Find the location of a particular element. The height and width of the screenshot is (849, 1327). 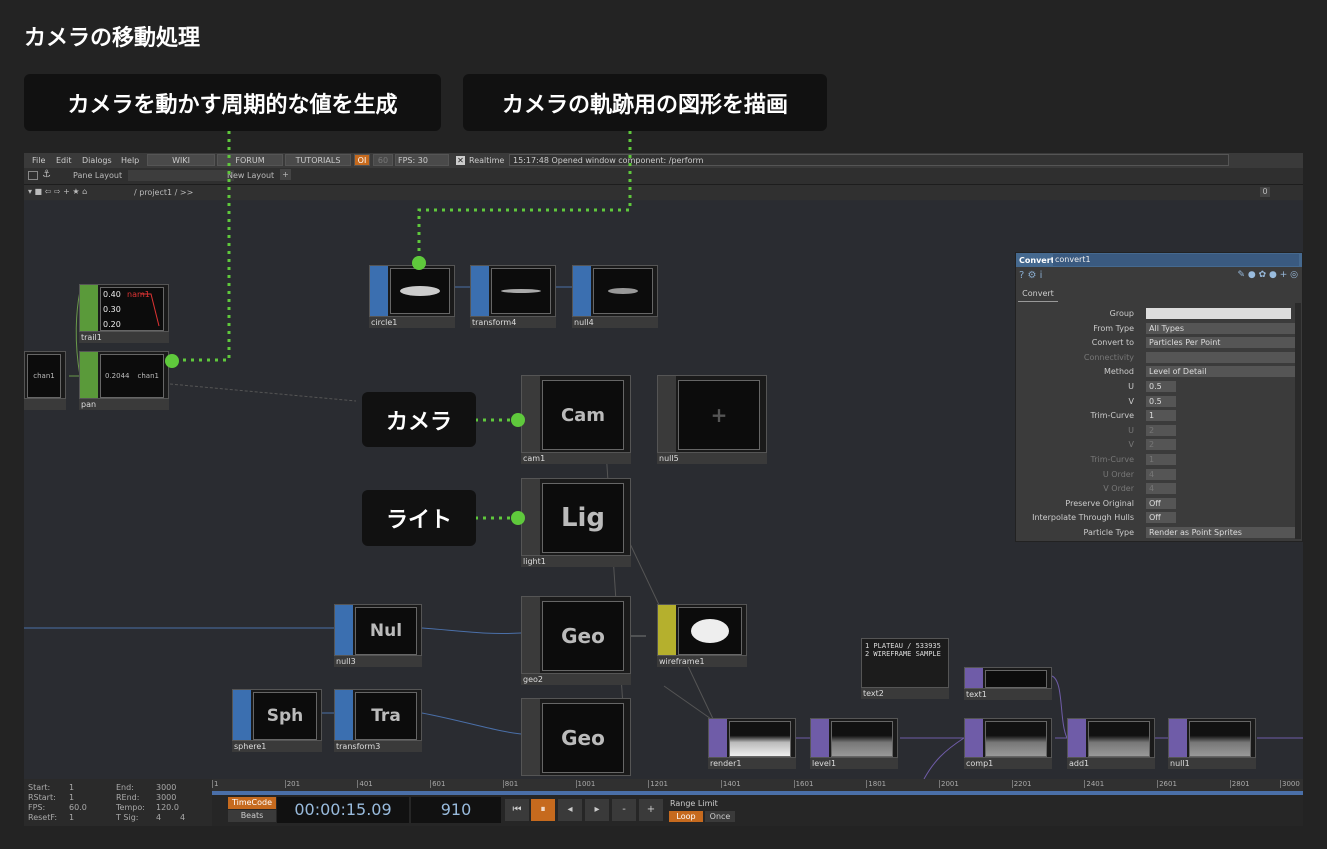

node-level1: level1 is located at coordinates (854, 744).